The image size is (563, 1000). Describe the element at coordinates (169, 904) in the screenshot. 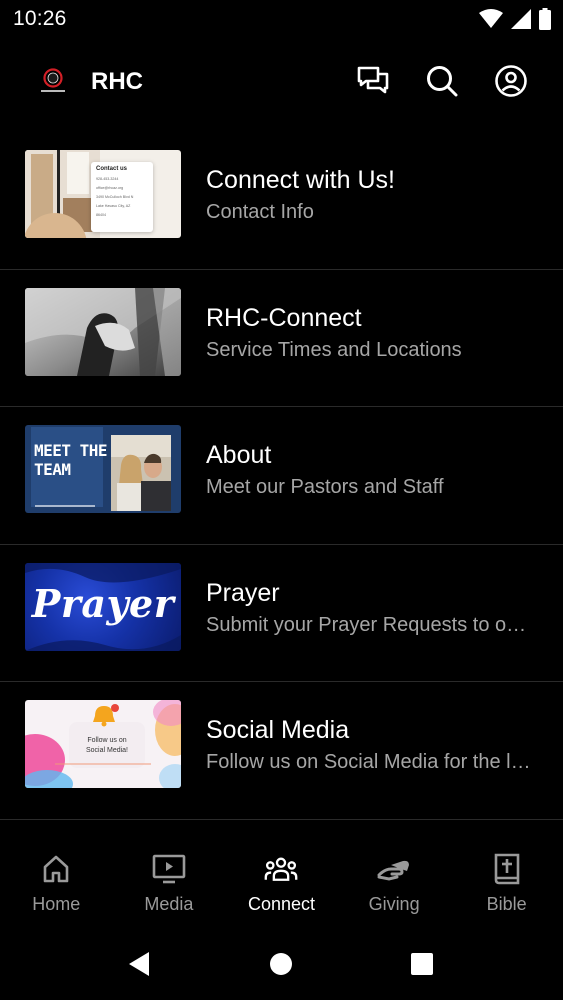

I see `nav-label-media: Media` at that location.